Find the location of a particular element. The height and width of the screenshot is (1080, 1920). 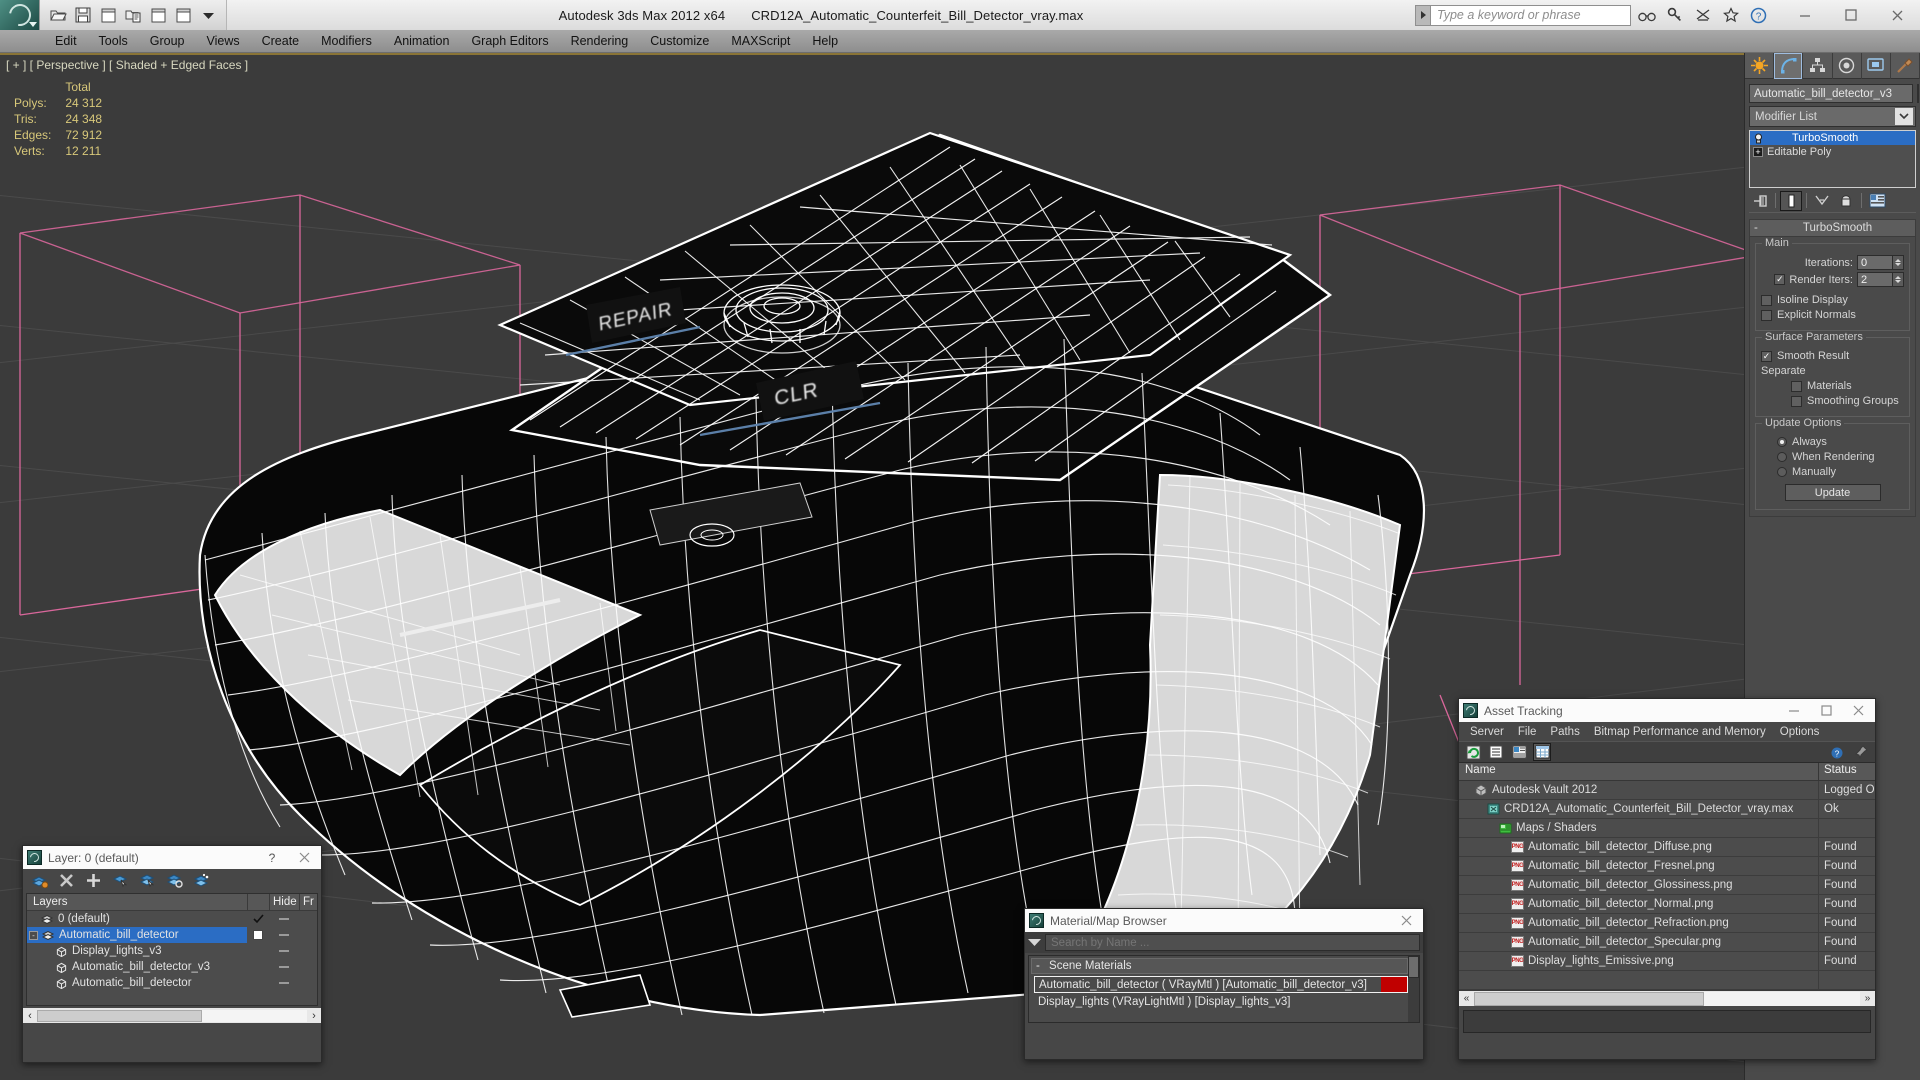

asset-minimize-button is located at coordinates (1794, 711).